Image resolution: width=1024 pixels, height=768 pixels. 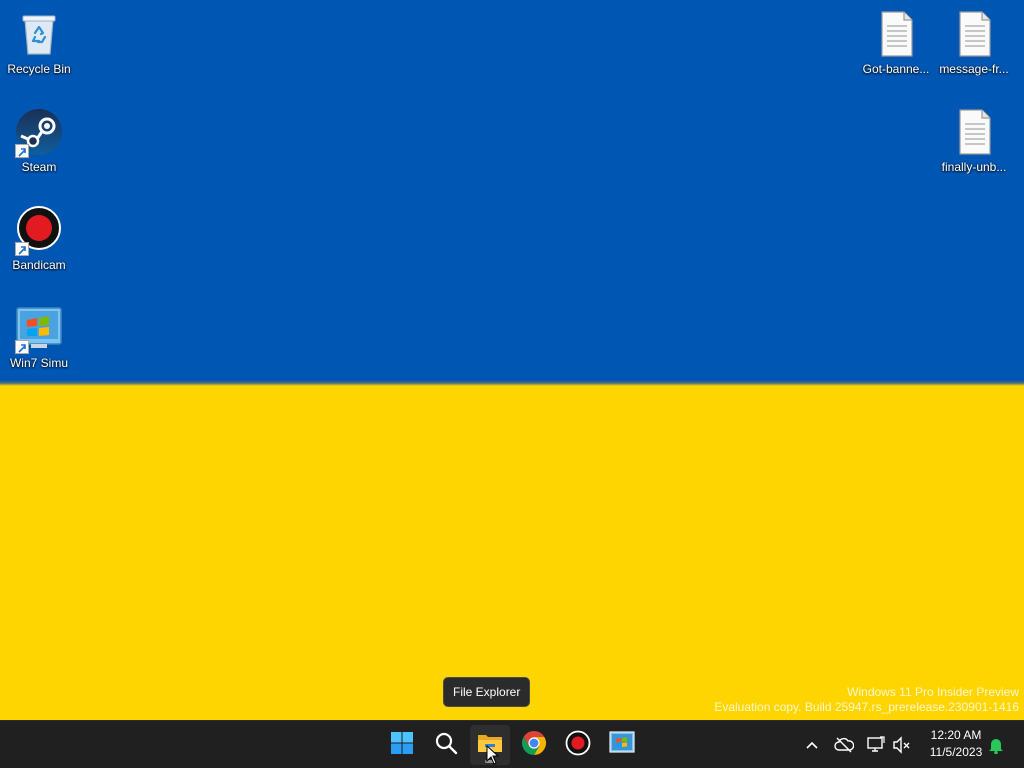 I want to click on desktop-icon-label: Steam, so click(x=39, y=167).